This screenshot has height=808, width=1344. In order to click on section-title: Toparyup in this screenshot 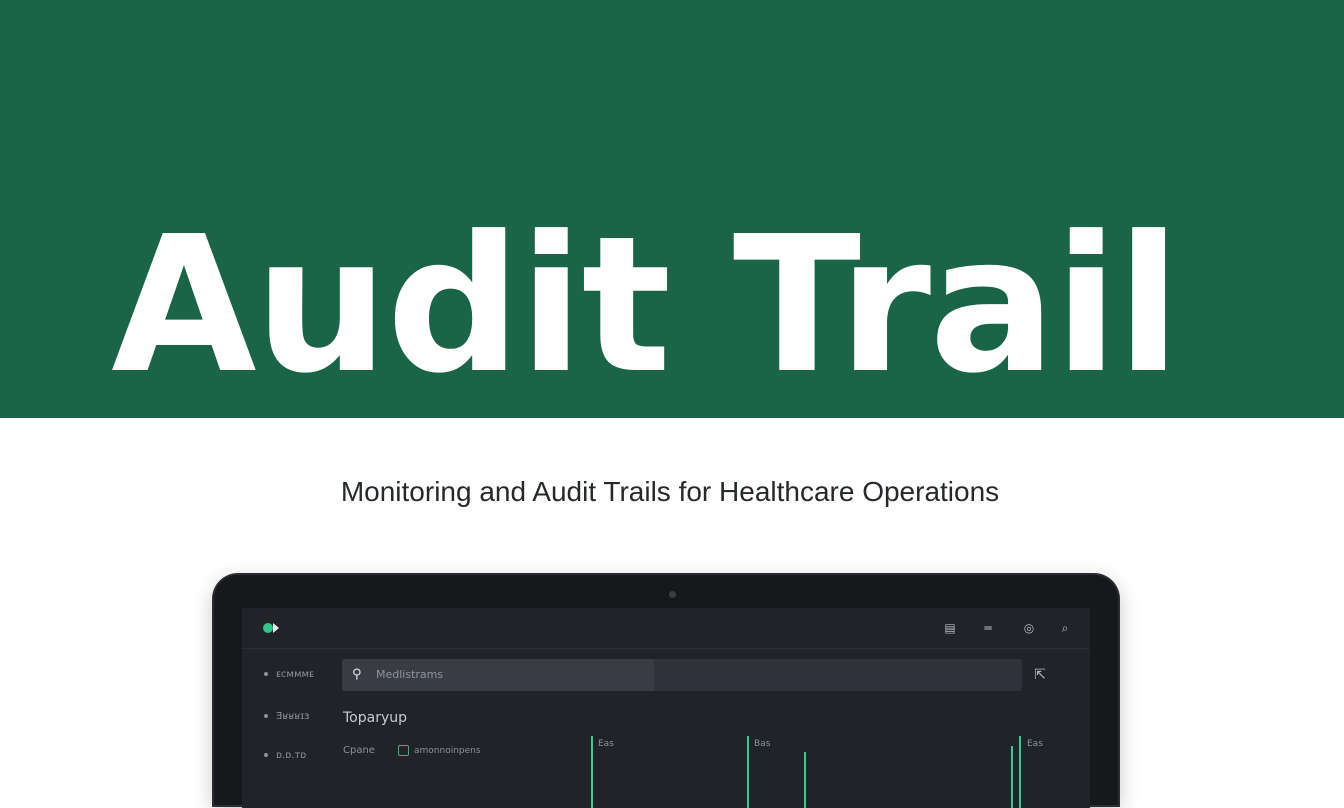, I will do `click(375, 718)`.